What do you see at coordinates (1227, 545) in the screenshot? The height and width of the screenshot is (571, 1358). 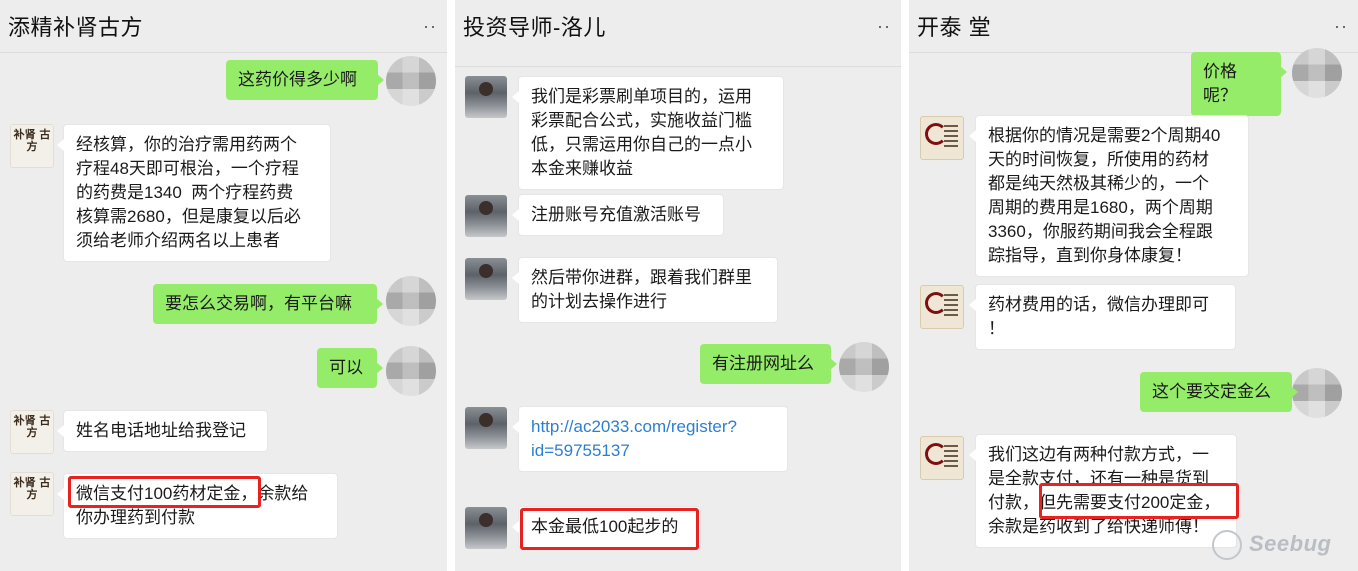 I see `seebug-logo-icon` at bounding box center [1227, 545].